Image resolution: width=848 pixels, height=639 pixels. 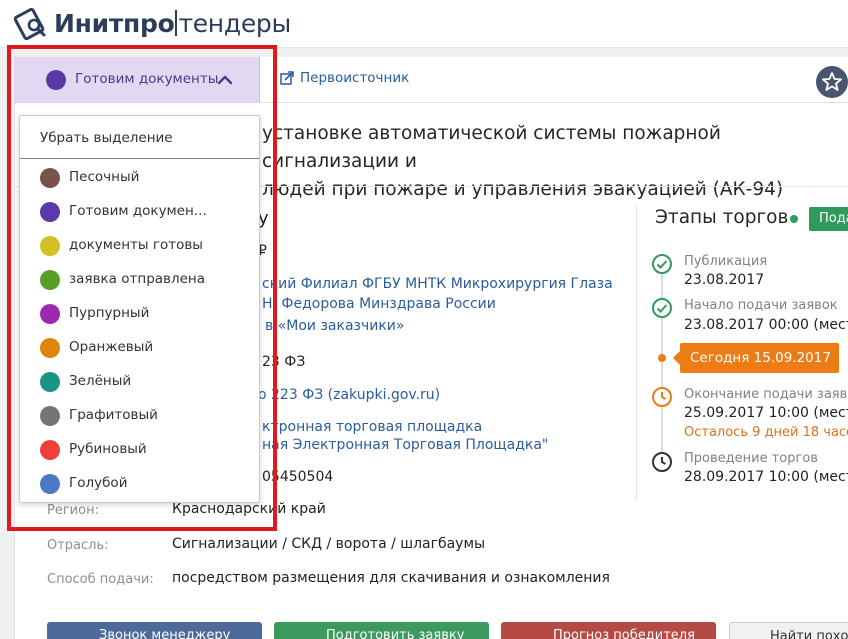 What do you see at coordinates (761, 305) in the screenshot?
I see `stage-start-label: Начало подачи заявок` at bounding box center [761, 305].